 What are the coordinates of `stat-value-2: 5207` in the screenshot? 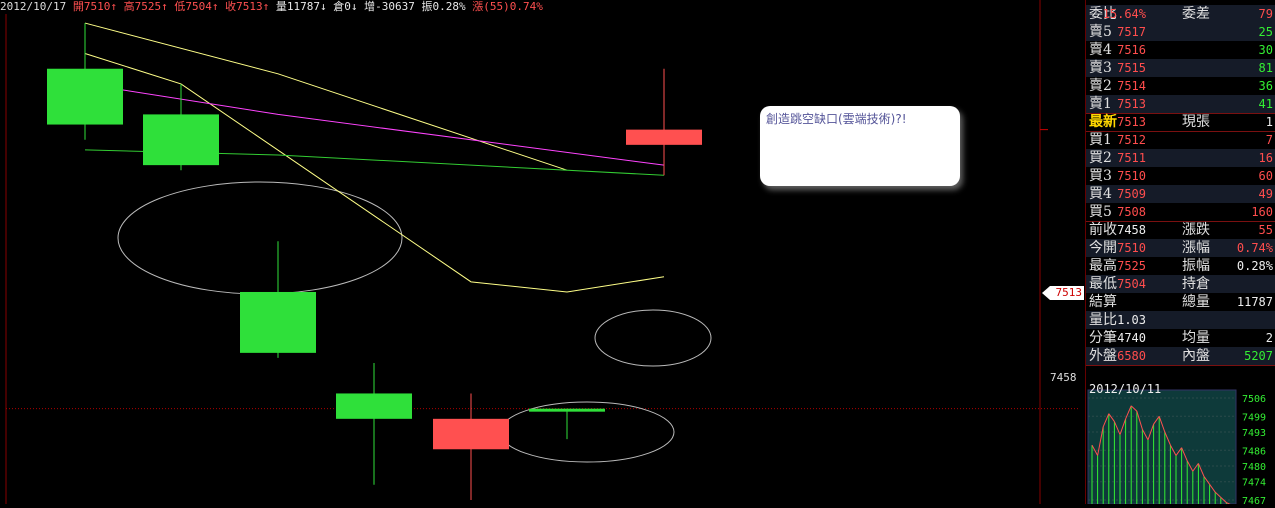 It's located at (1258, 356).